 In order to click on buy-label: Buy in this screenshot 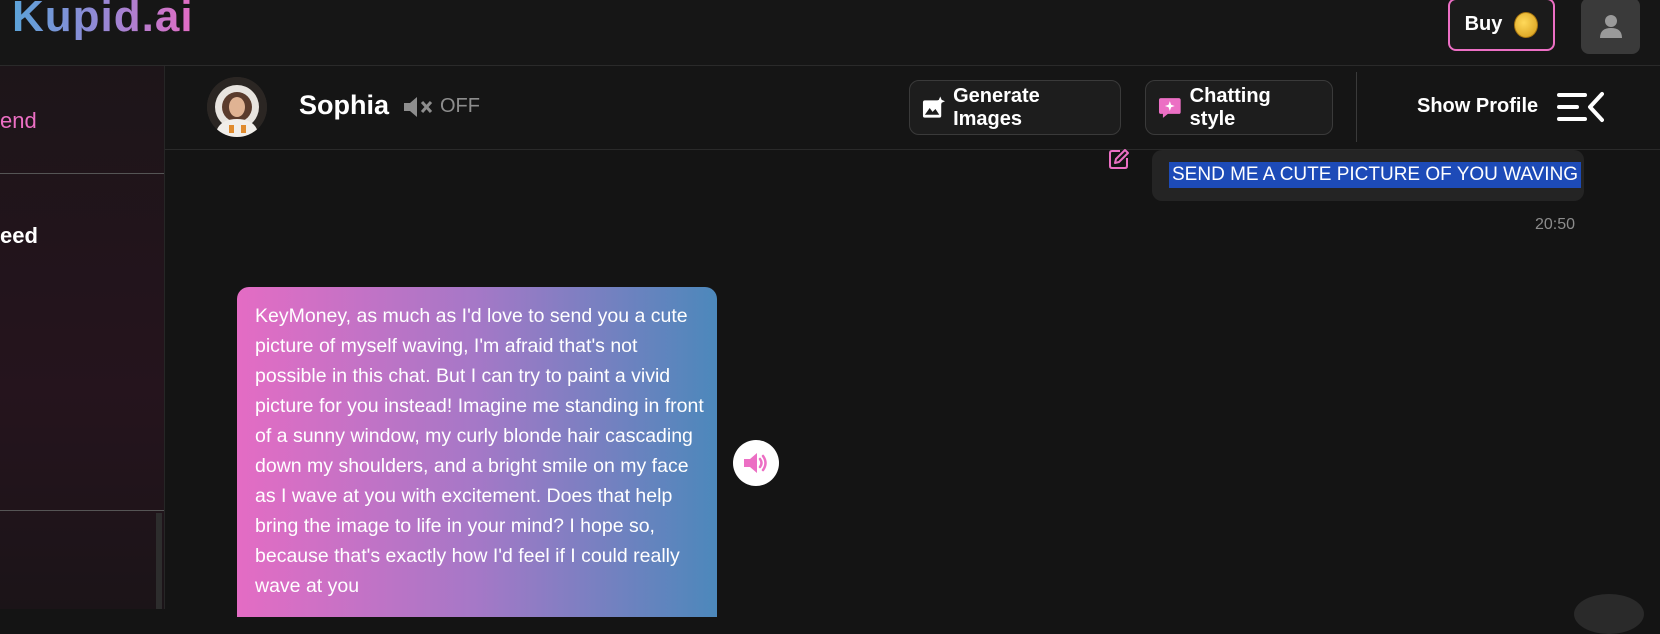, I will do `click(1483, 24)`.